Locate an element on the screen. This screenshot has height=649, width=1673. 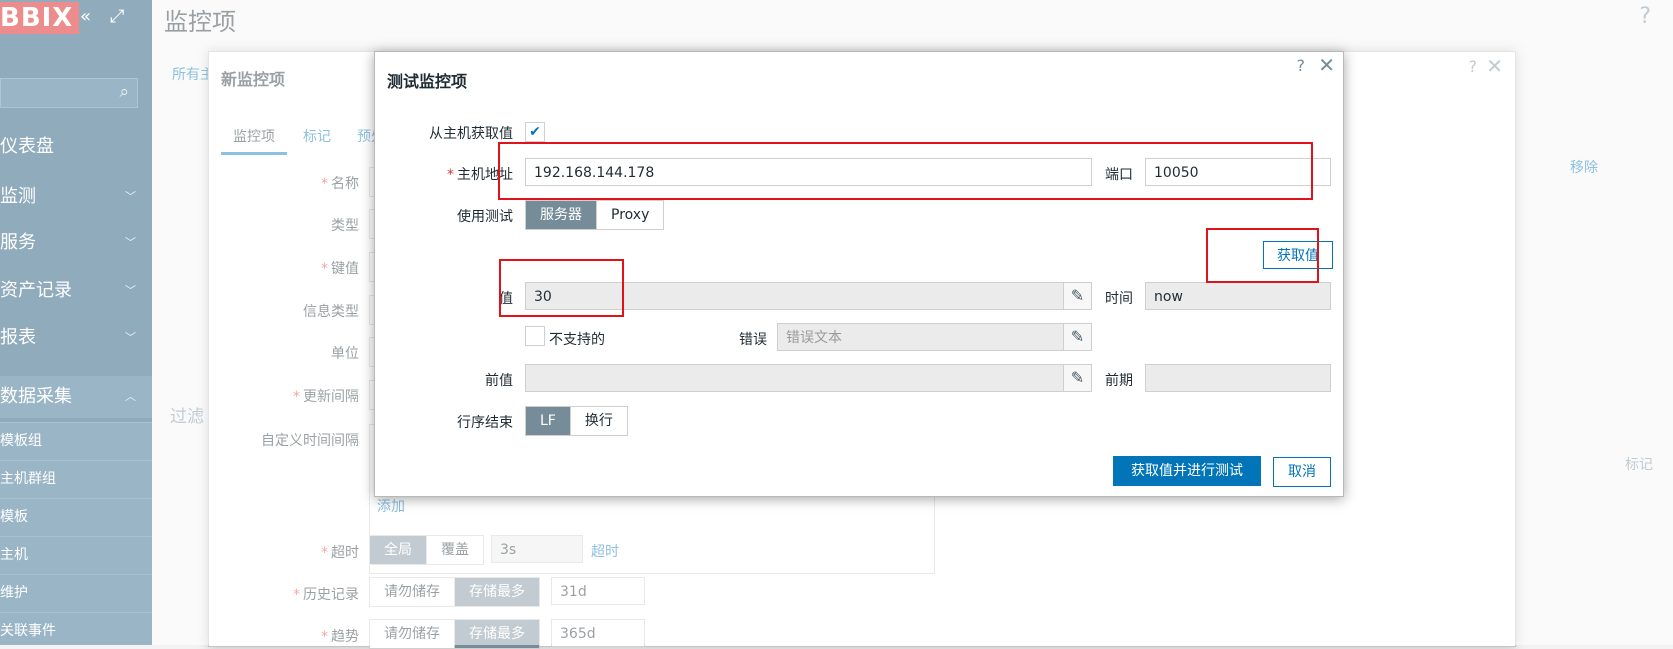
chevron-up-icon: ︿ is located at coordinates (130, 396).